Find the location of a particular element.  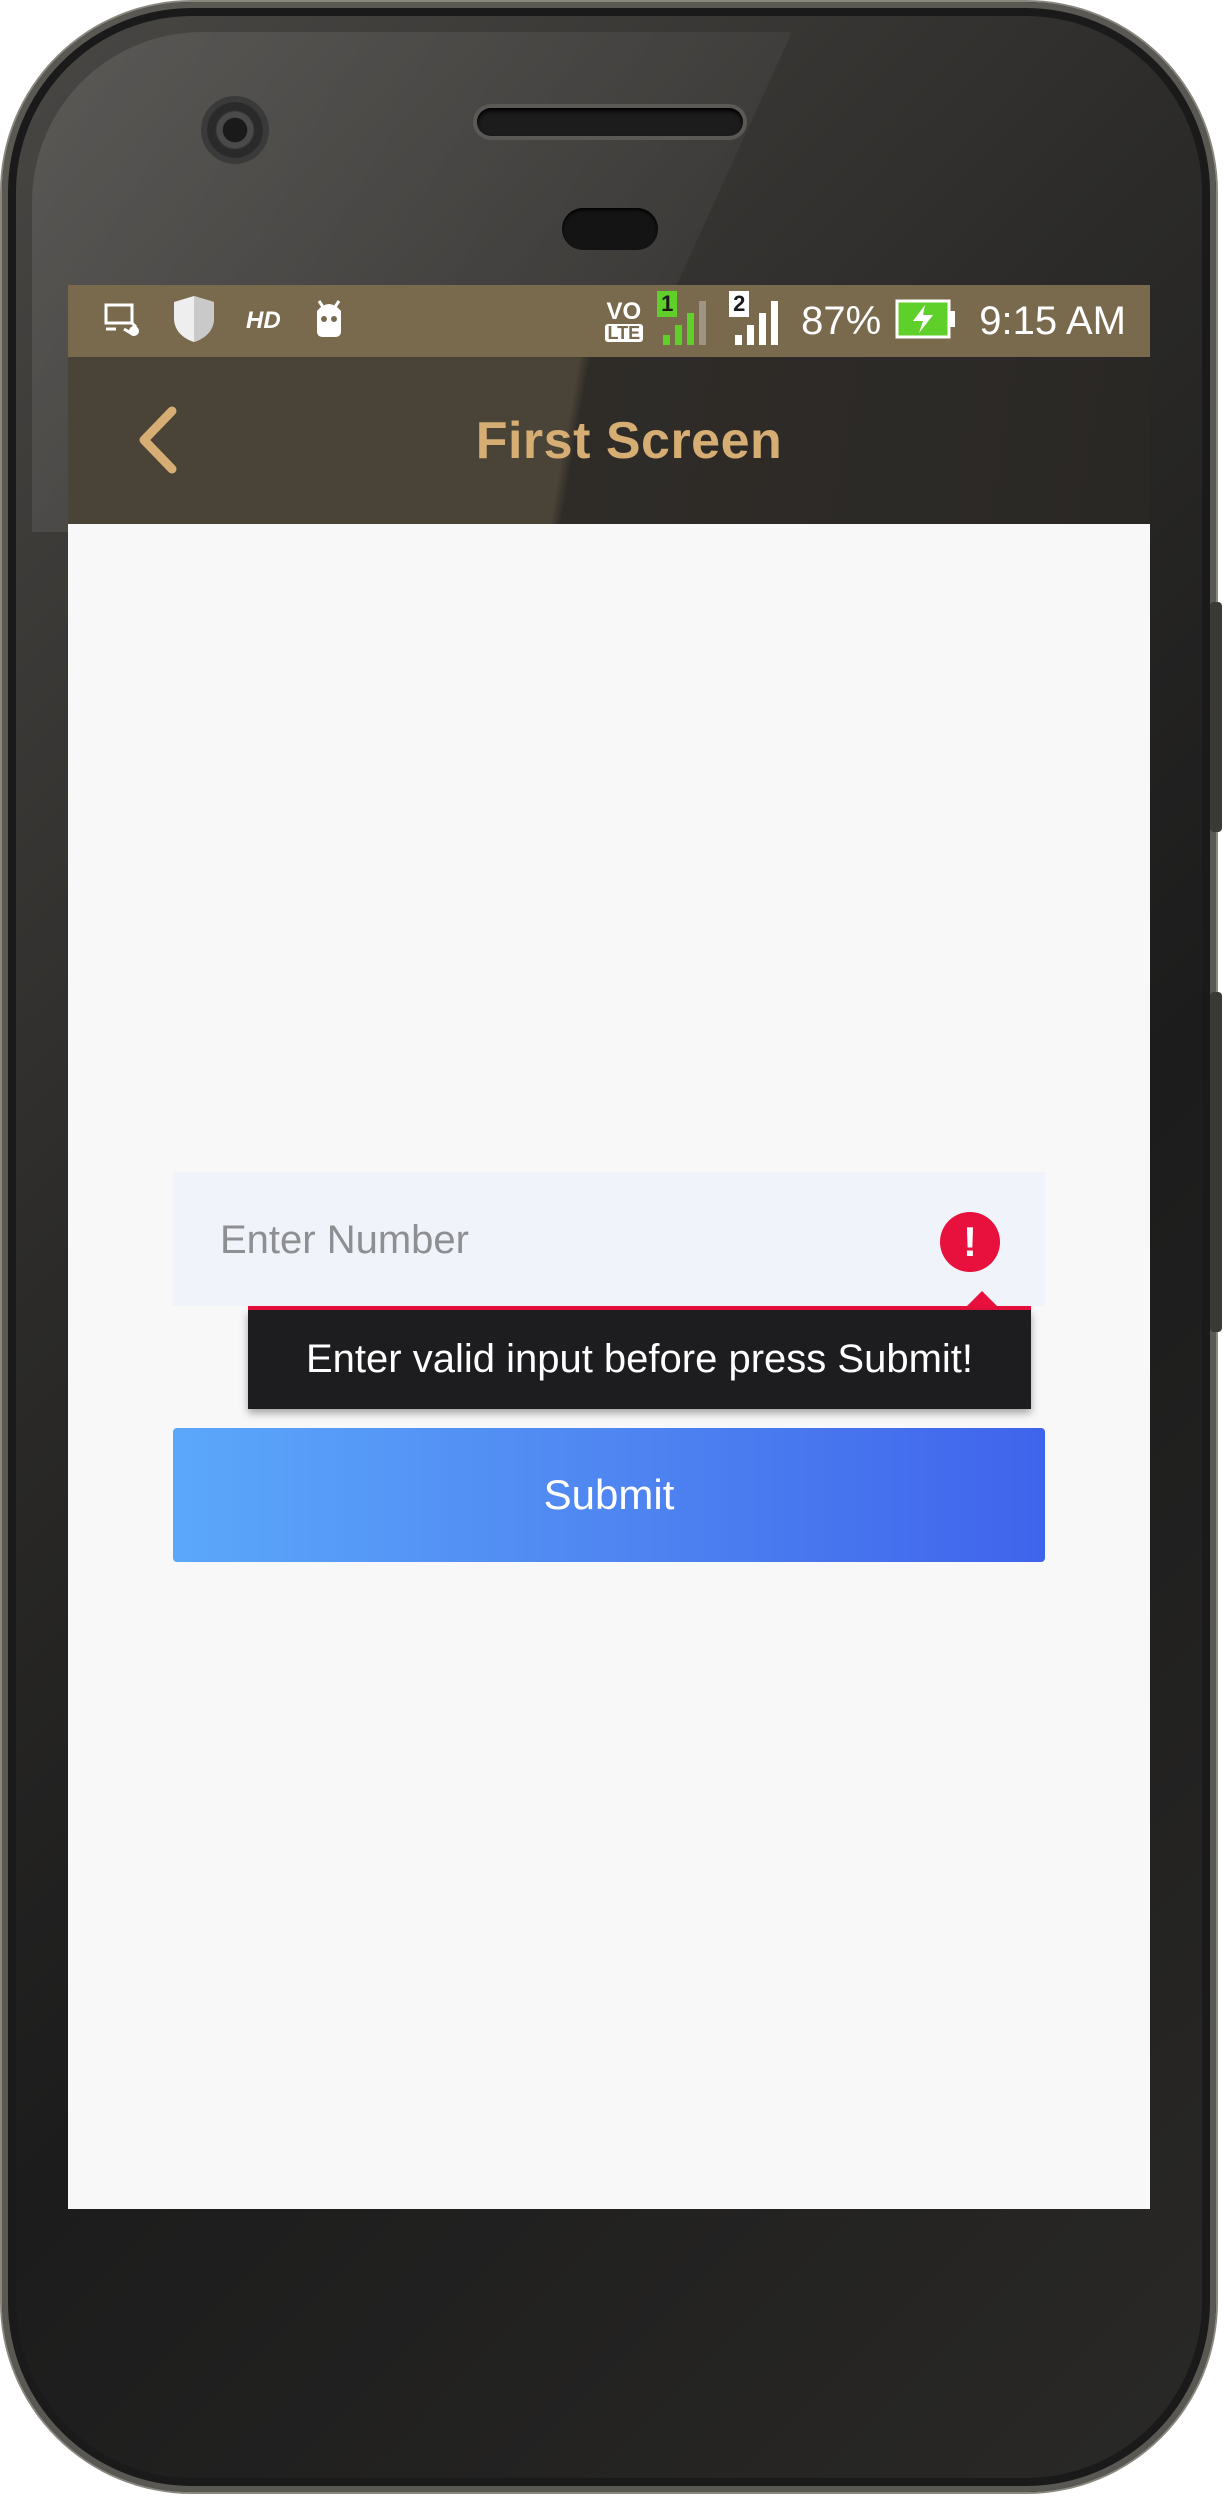

page-title: First Screen is located at coordinates (629, 440).